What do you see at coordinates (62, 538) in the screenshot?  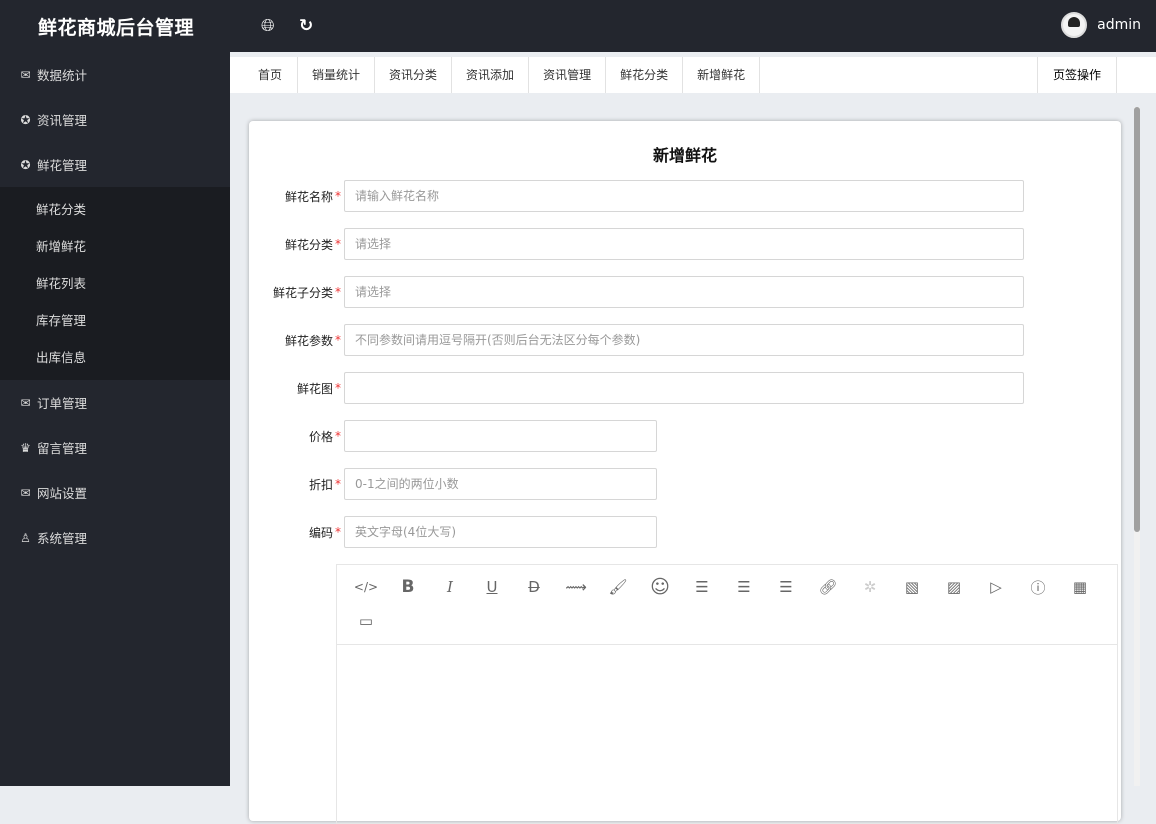 I see `label: 系统管理` at bounding box center [62, 538].